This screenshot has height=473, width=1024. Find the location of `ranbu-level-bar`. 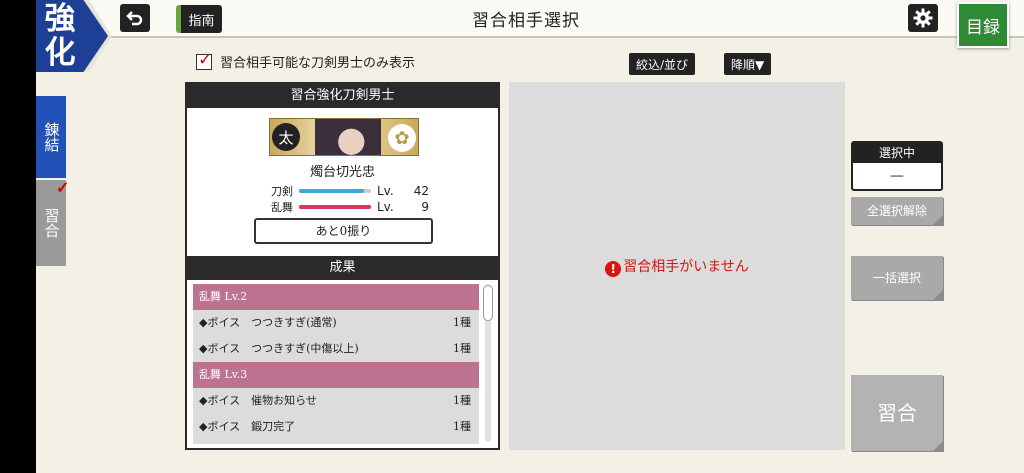

ranbu-level-bar is located at coordinates (335, 207).